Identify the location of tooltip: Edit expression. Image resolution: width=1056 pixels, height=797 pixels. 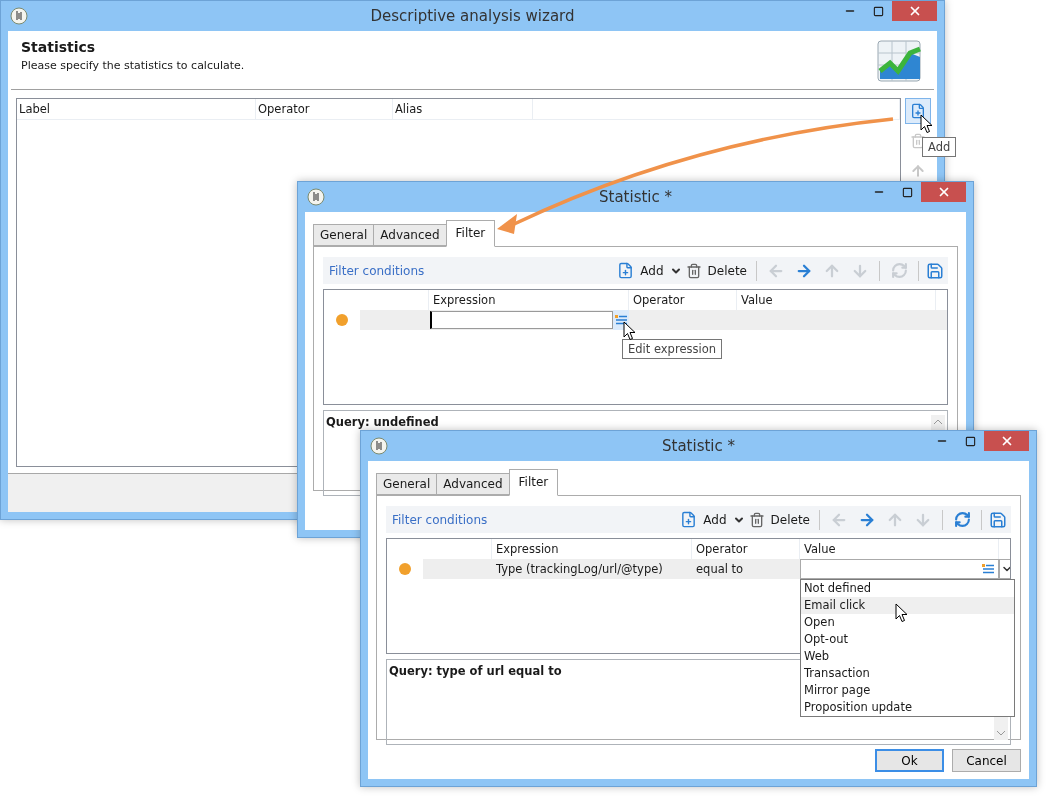
(672, 349).